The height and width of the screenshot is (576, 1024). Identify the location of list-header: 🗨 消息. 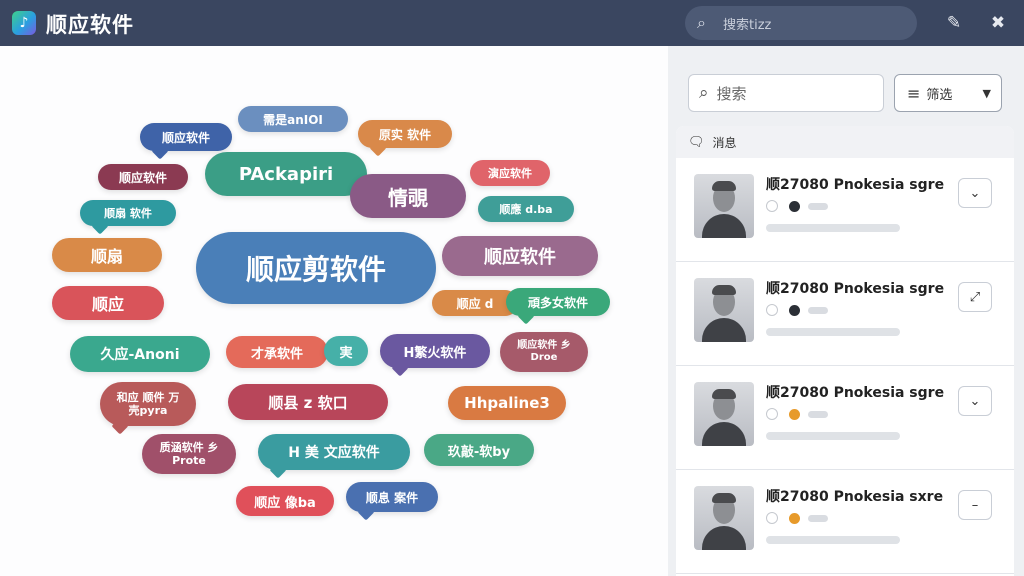
(845, 142).